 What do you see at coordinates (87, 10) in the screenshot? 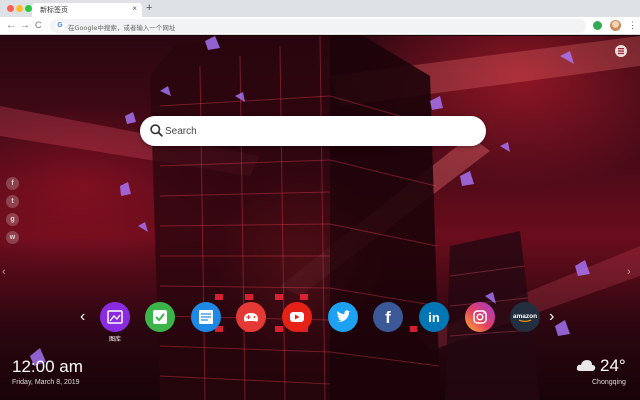
I see `browser-tab: 新标签页 ×` at bounding box center [87, 10].